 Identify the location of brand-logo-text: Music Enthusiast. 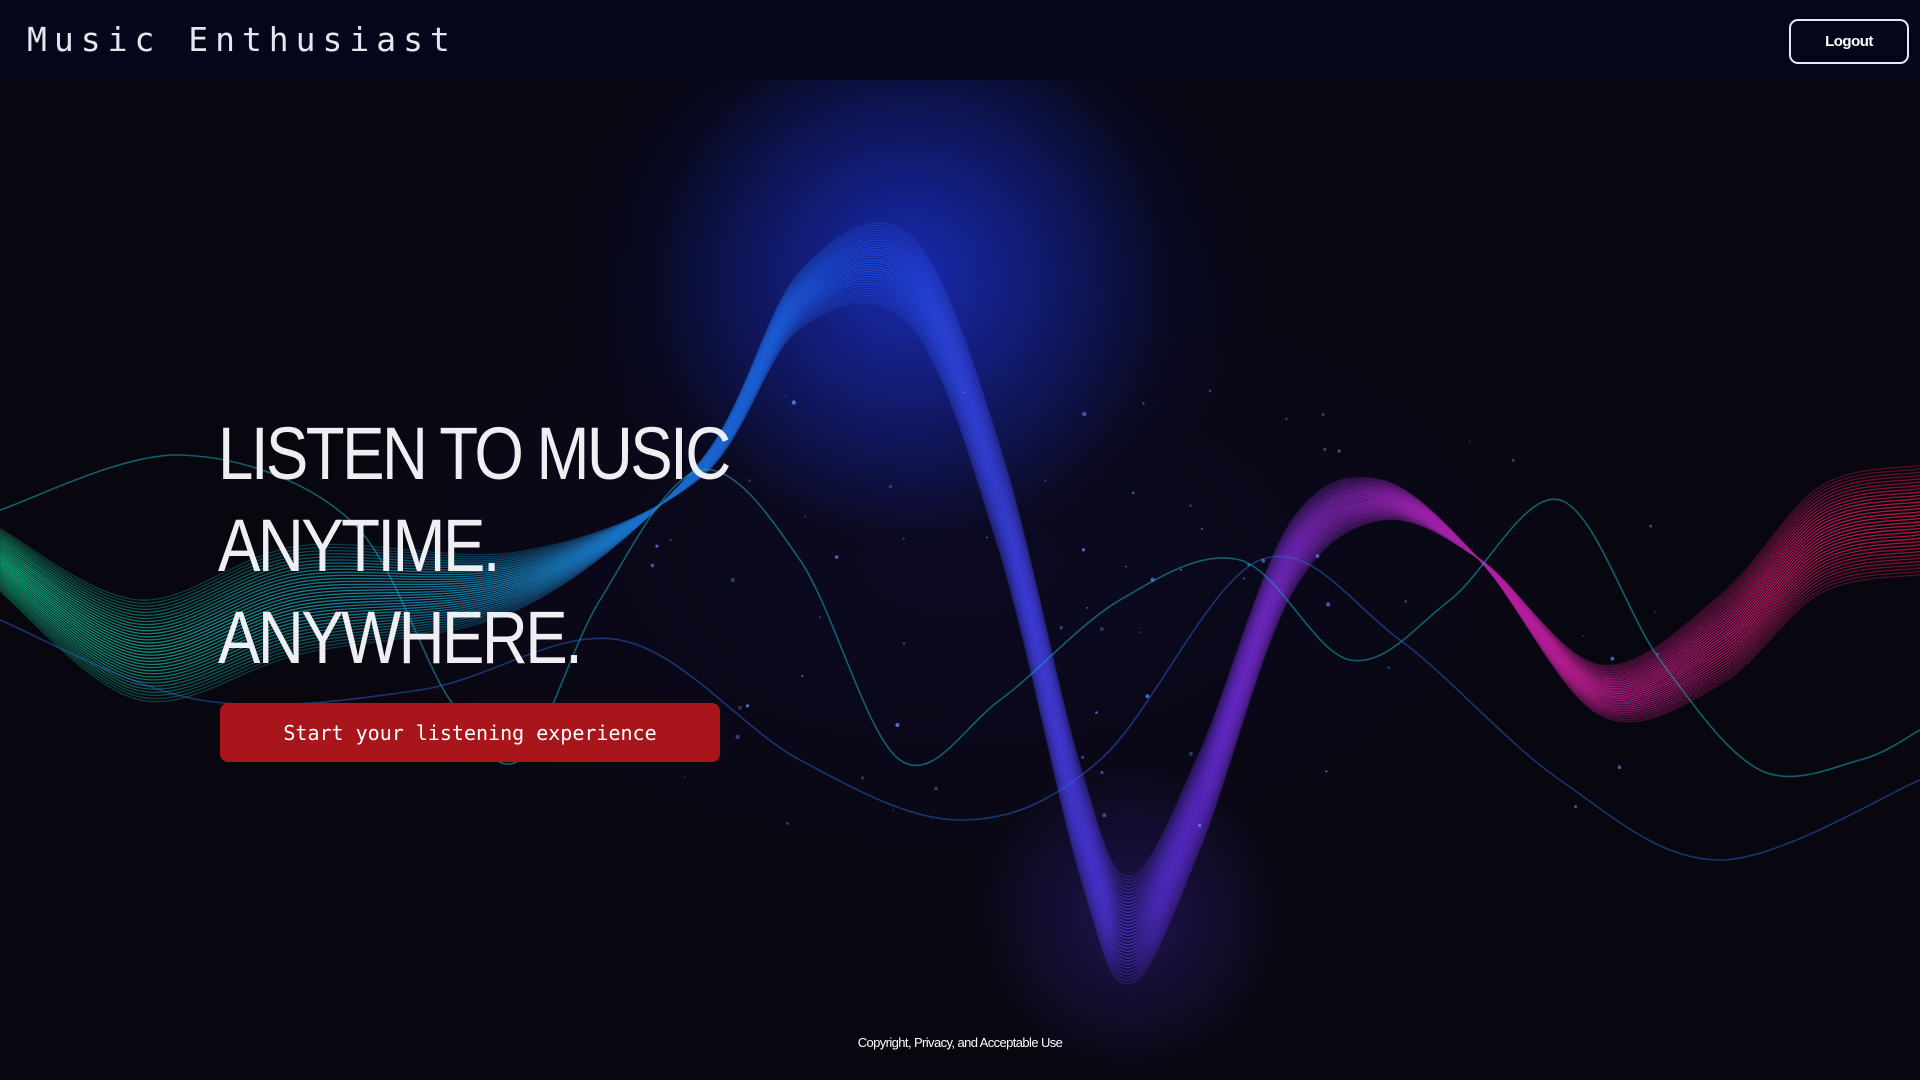
(242, 39).